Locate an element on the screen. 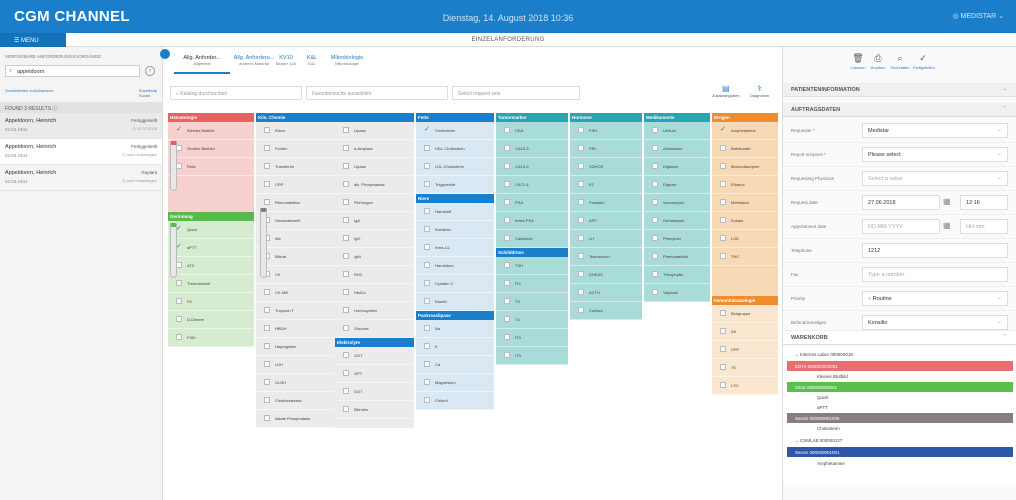 The height and width of the screenshot is (500, 1016). test-fxiii: FXIII is located at coordinates (211, 338).